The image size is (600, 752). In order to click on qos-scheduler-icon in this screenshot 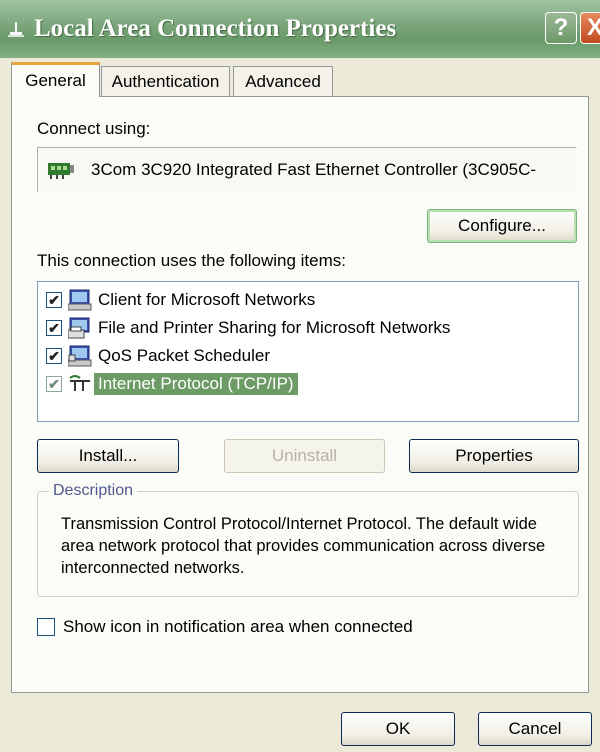, I will do `click(80, 355)`.